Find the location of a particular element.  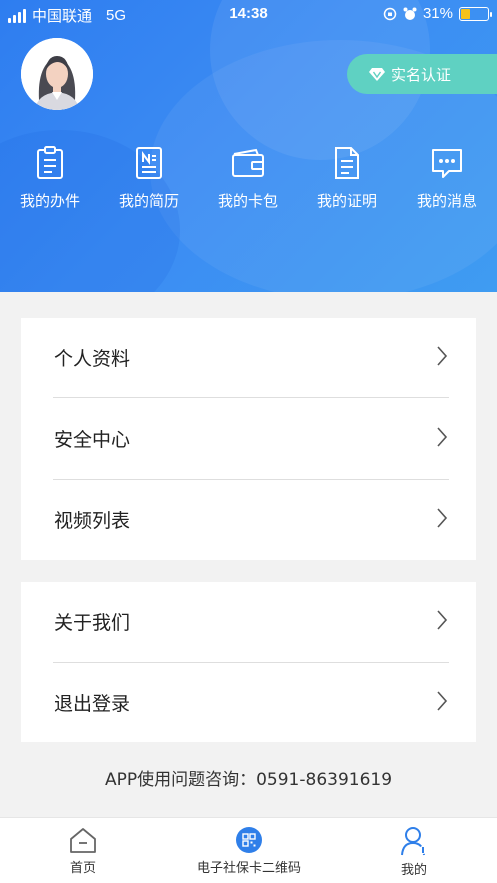

wallet-icon is located at coordinates (248, 162).